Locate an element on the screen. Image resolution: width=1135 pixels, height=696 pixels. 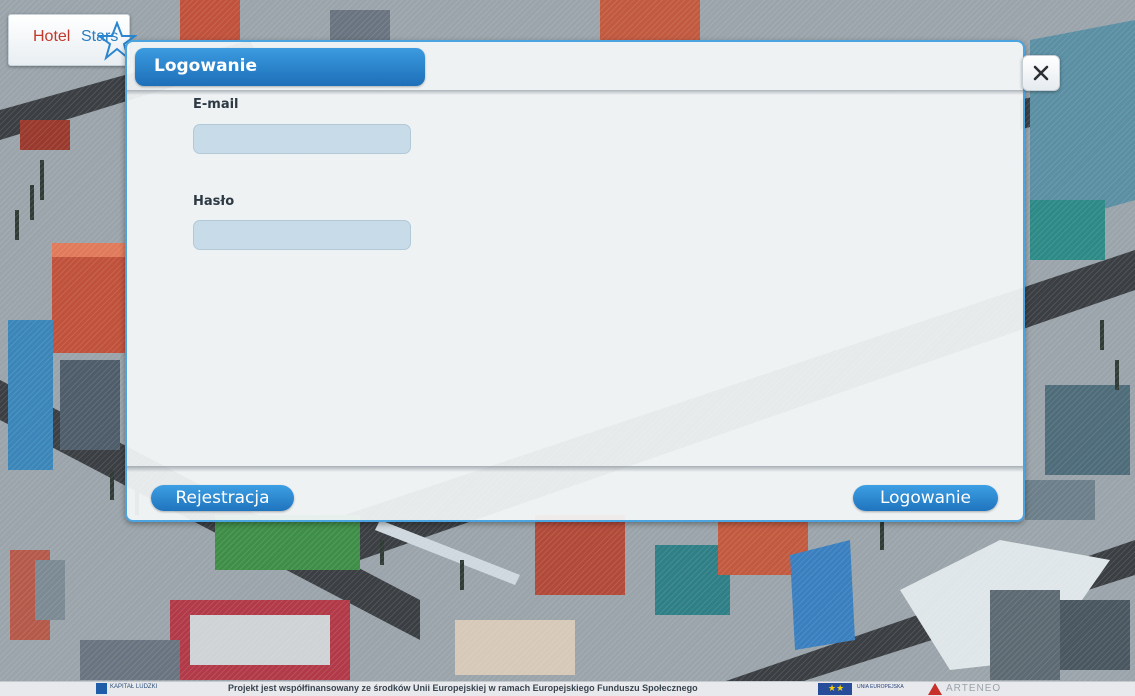
close-icon is located at coordinates (1041, 73).